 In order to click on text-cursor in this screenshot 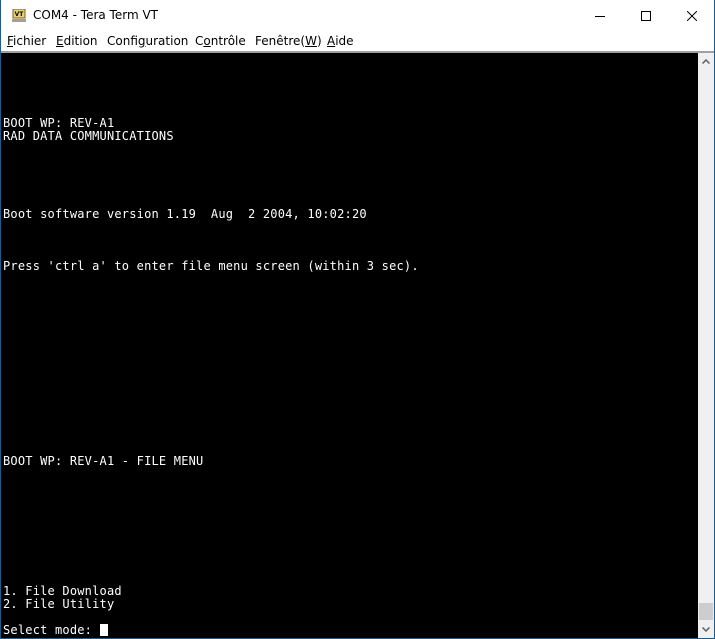, I will do `click(103, 630)`.